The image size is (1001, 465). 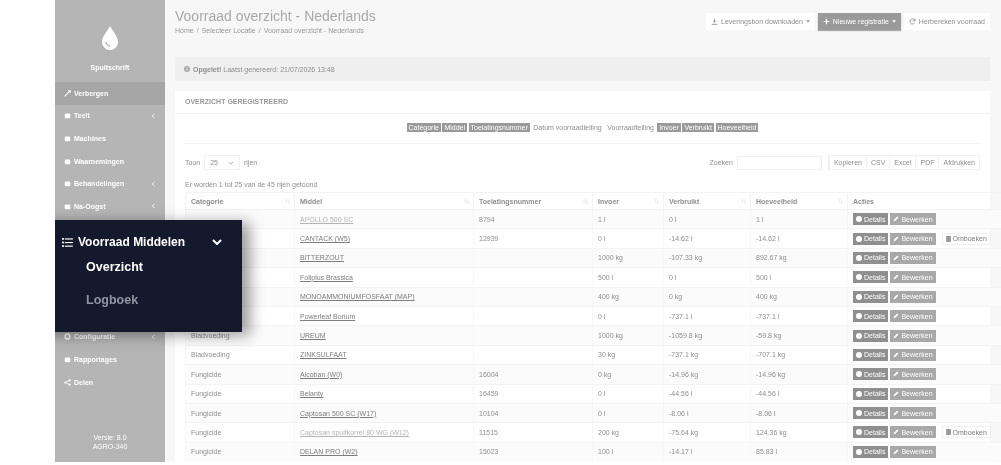 What do you see at coordinates (826, 21) in the screenshot?
I see `plus-icon` at bounding box center [826, 21].